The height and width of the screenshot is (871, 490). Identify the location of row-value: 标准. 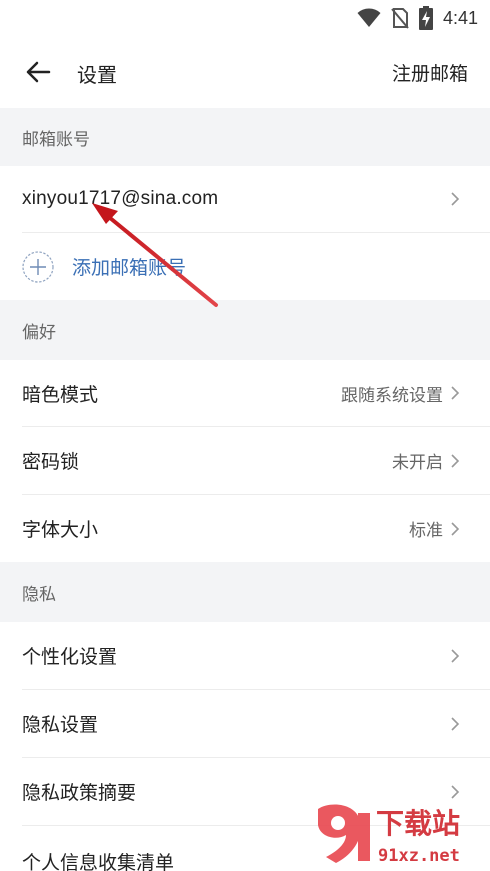
(426, 531).